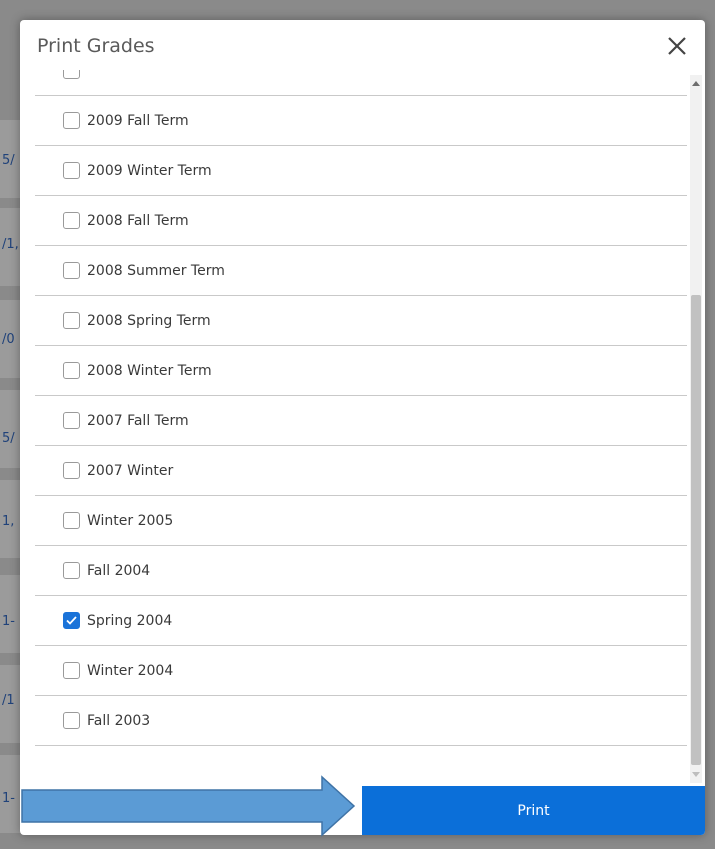  What do you see at coordinates (8, 521) in the screenshot?
I see `background-fragment: 1,` at bounding box center [8, 521].